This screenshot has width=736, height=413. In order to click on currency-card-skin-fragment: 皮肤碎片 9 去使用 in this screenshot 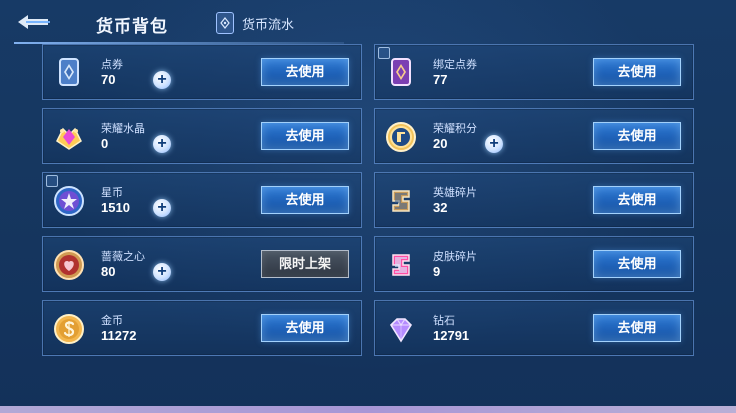, I will do `click(534, 264)`.